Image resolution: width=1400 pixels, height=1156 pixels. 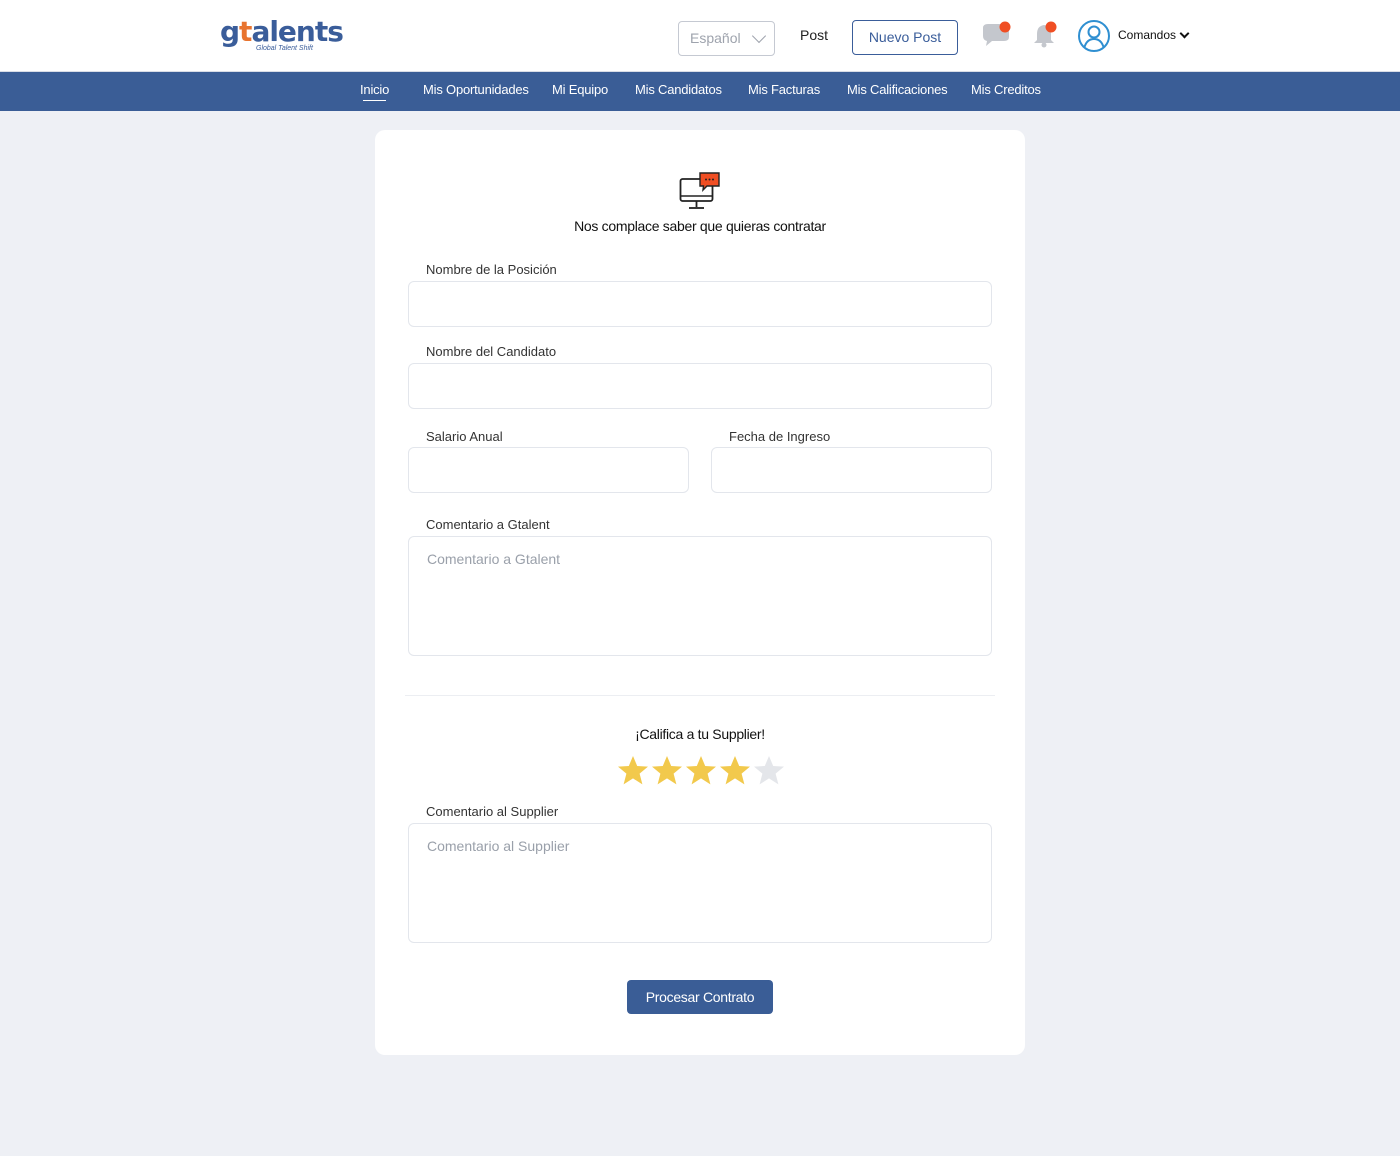 I want to click on rating-title: ¡Califica a tu Supplier!, so click(x=700, y=734).